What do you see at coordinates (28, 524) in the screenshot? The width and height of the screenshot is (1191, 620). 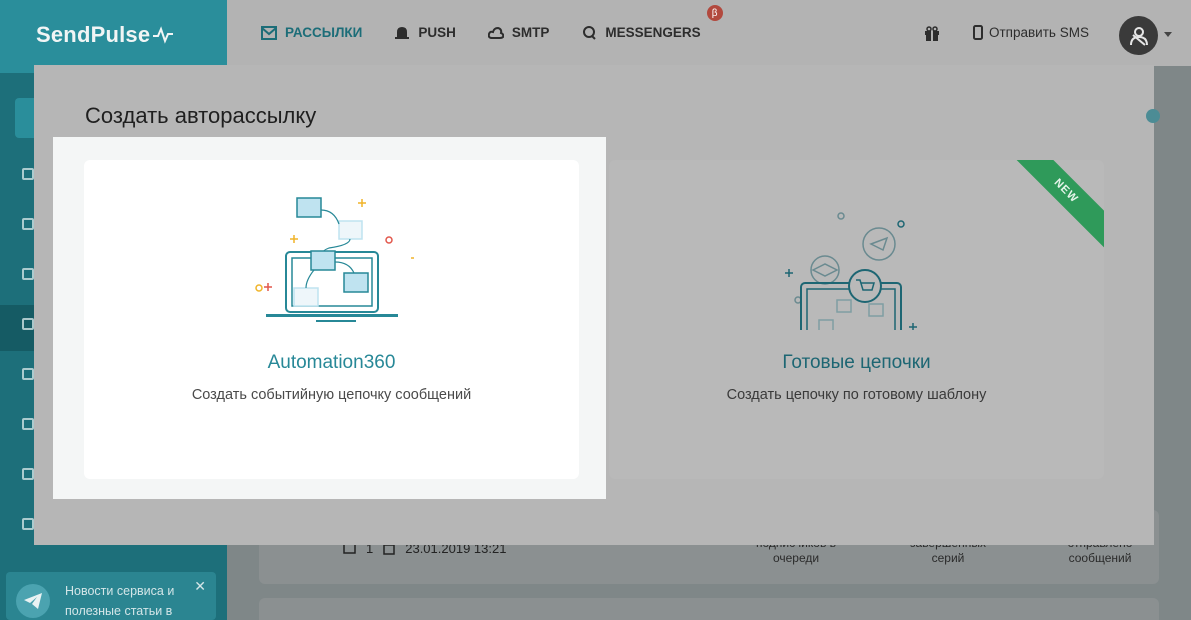 I see `calendar-icon` at bounding box center [28, 524].